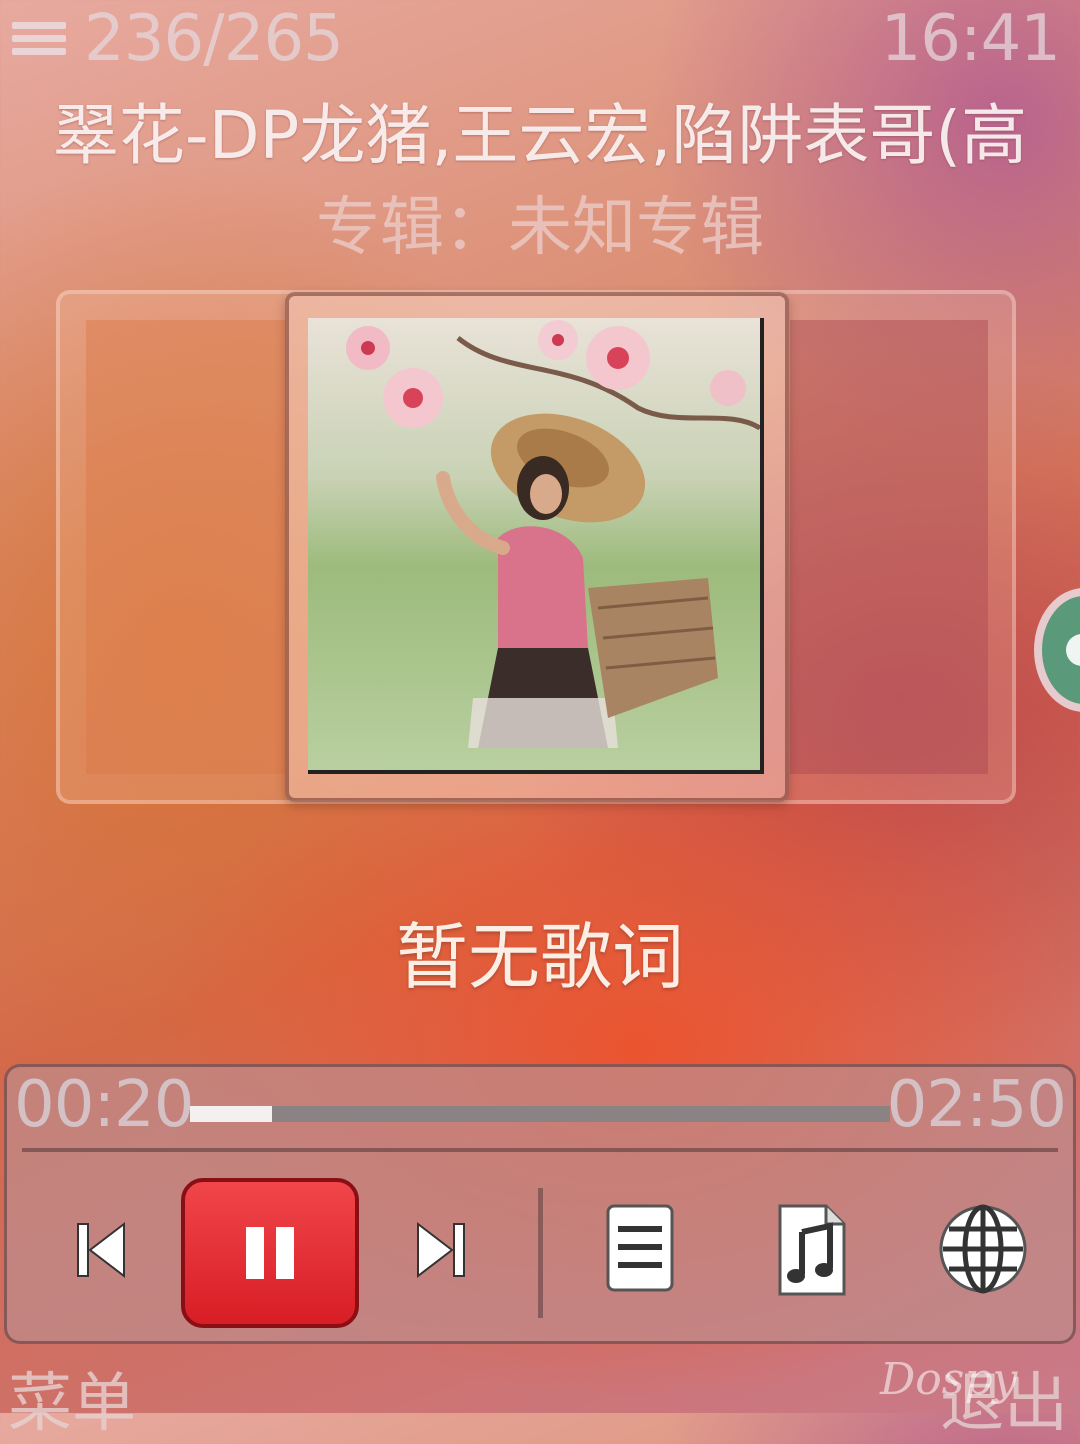 The image size is (1080, 1444). I want to click on progress-bar, so click(540, 1114).